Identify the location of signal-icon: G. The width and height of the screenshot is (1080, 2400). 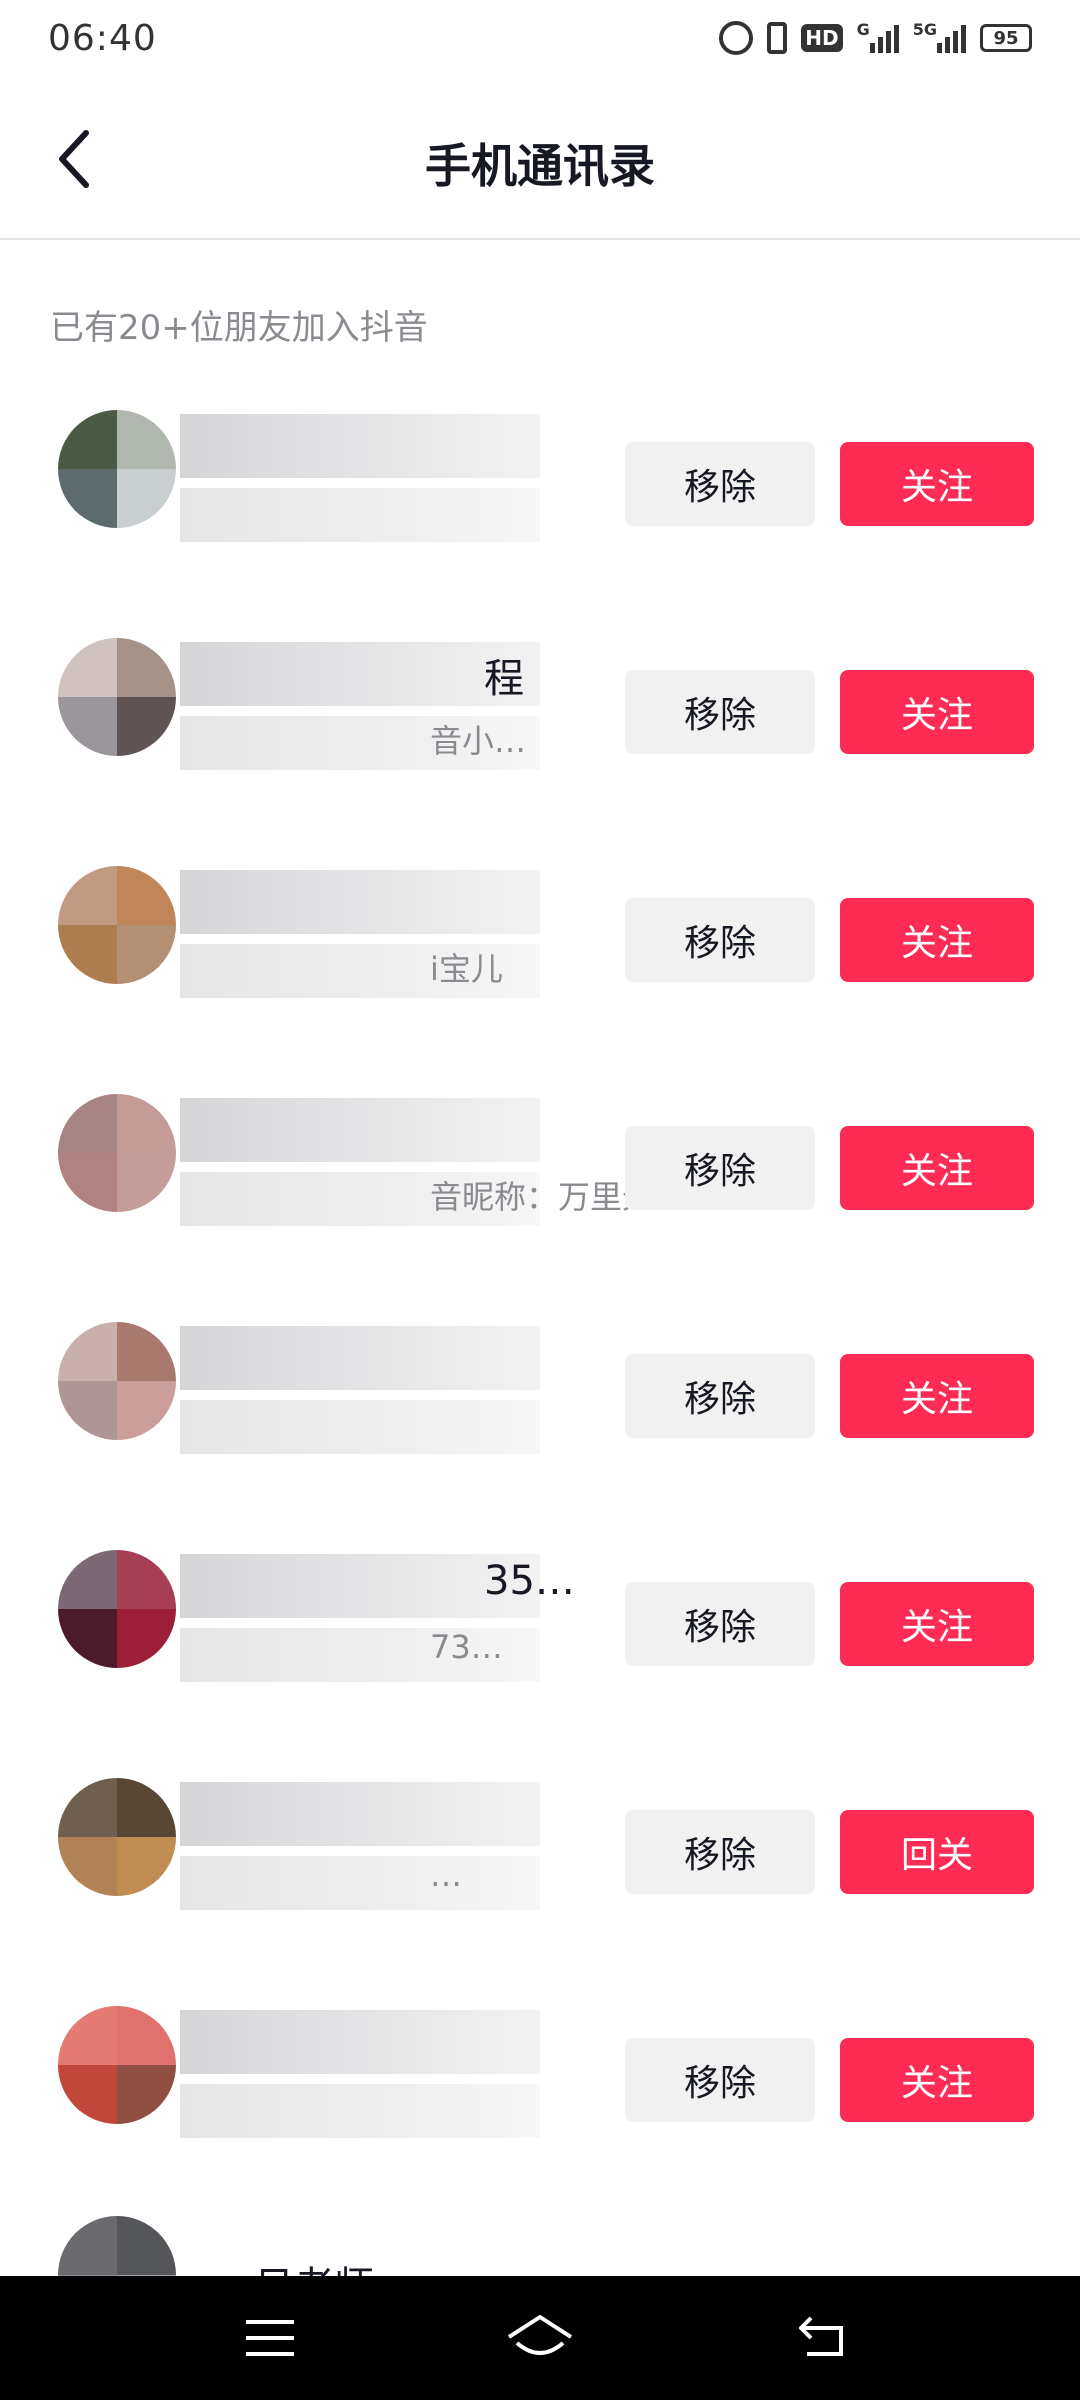
(878, 38).